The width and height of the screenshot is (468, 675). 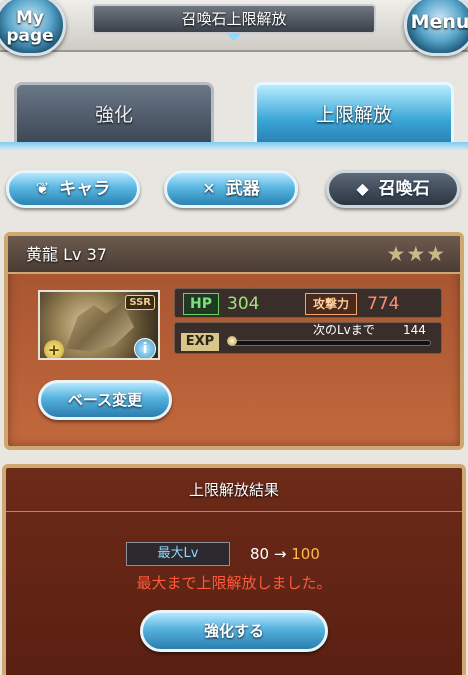 What do you see at coordinates (383, 304) in the screenshot?
I see `attack-value: 774` at bounding box center [383, 304].